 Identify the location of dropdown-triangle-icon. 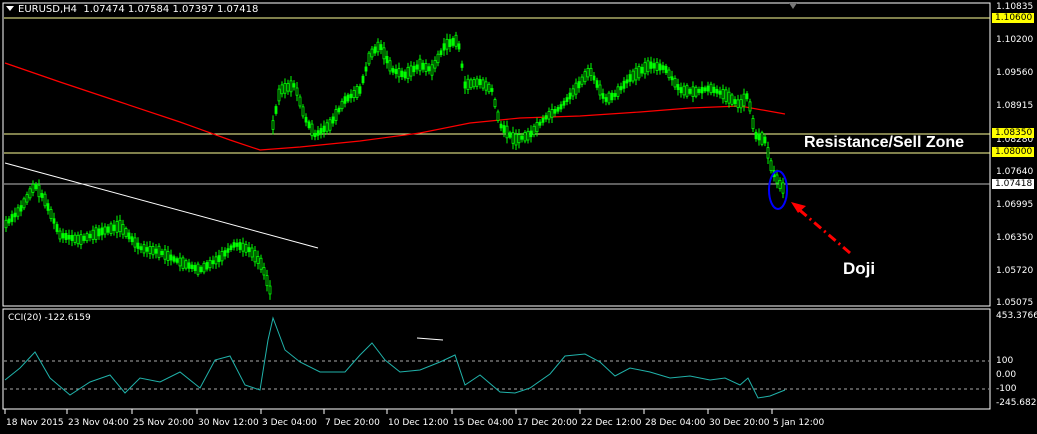
(10, 8).